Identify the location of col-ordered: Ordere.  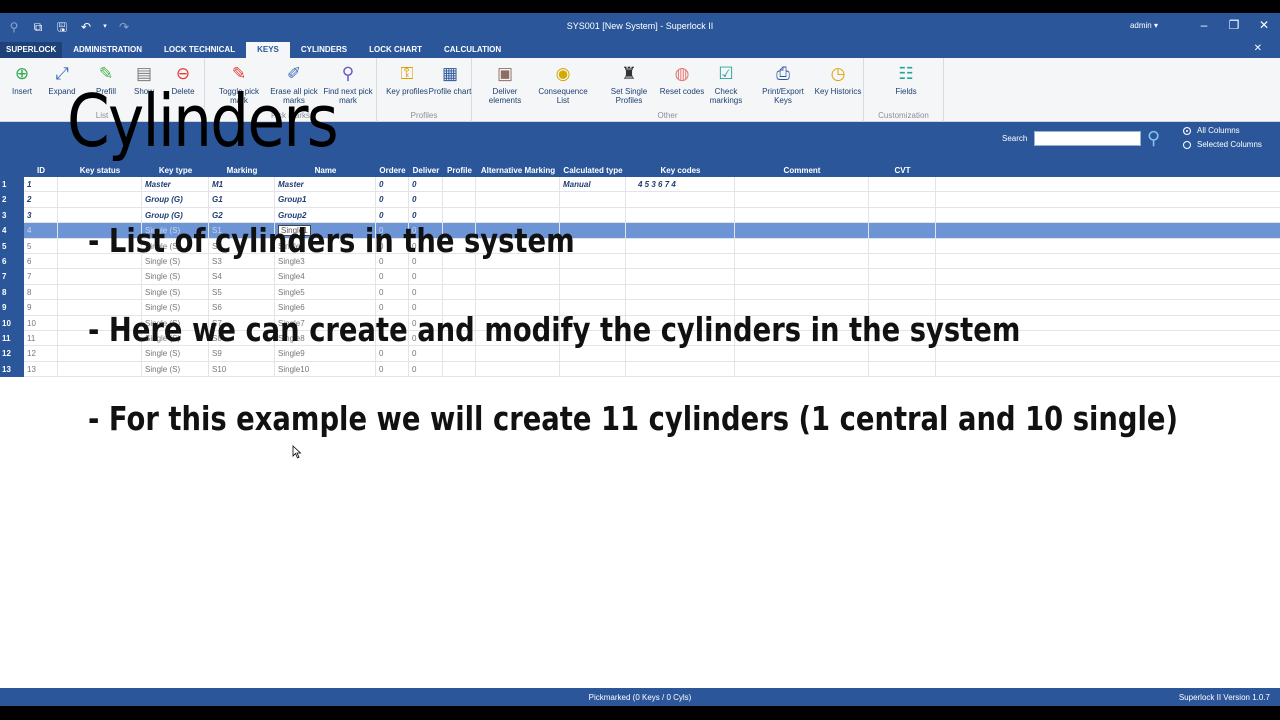
(392, 171).